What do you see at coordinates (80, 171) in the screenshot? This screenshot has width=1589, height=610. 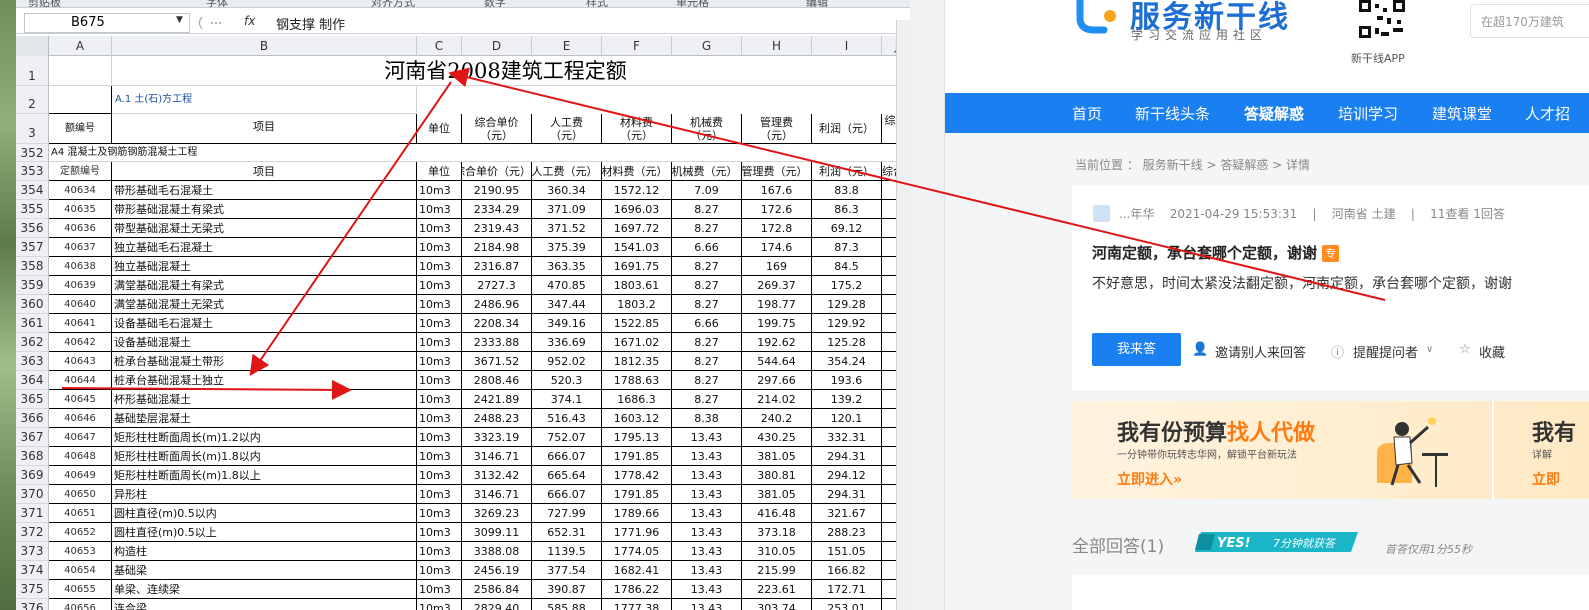 I see `header-cell-code: 定额编号` at bounding box center [80, 171].